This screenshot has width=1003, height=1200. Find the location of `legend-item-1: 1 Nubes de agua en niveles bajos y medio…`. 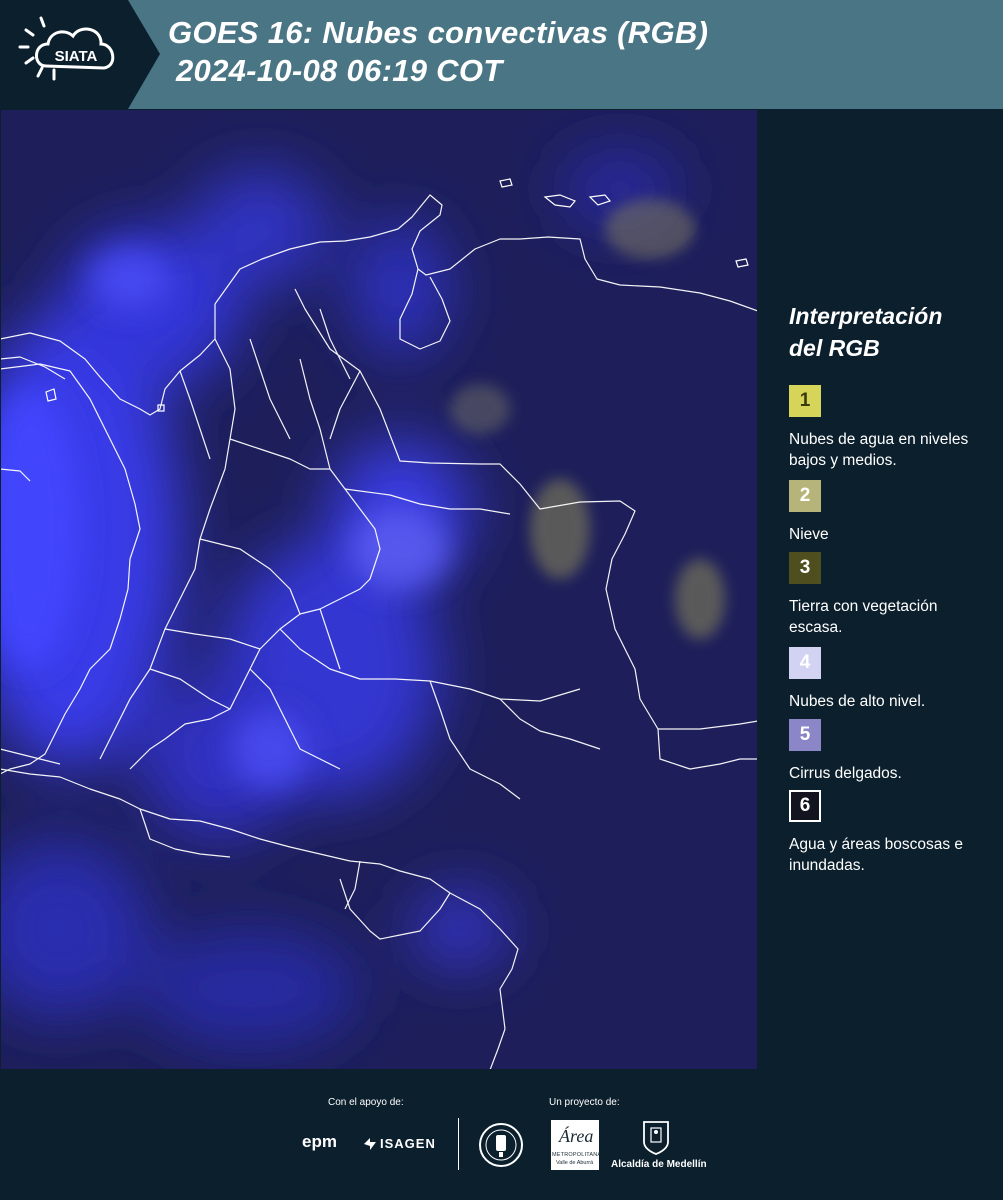

legend-item-1: 1 Nubes de agua en niveles bajos y medio… is located at coordinates (889, 428).